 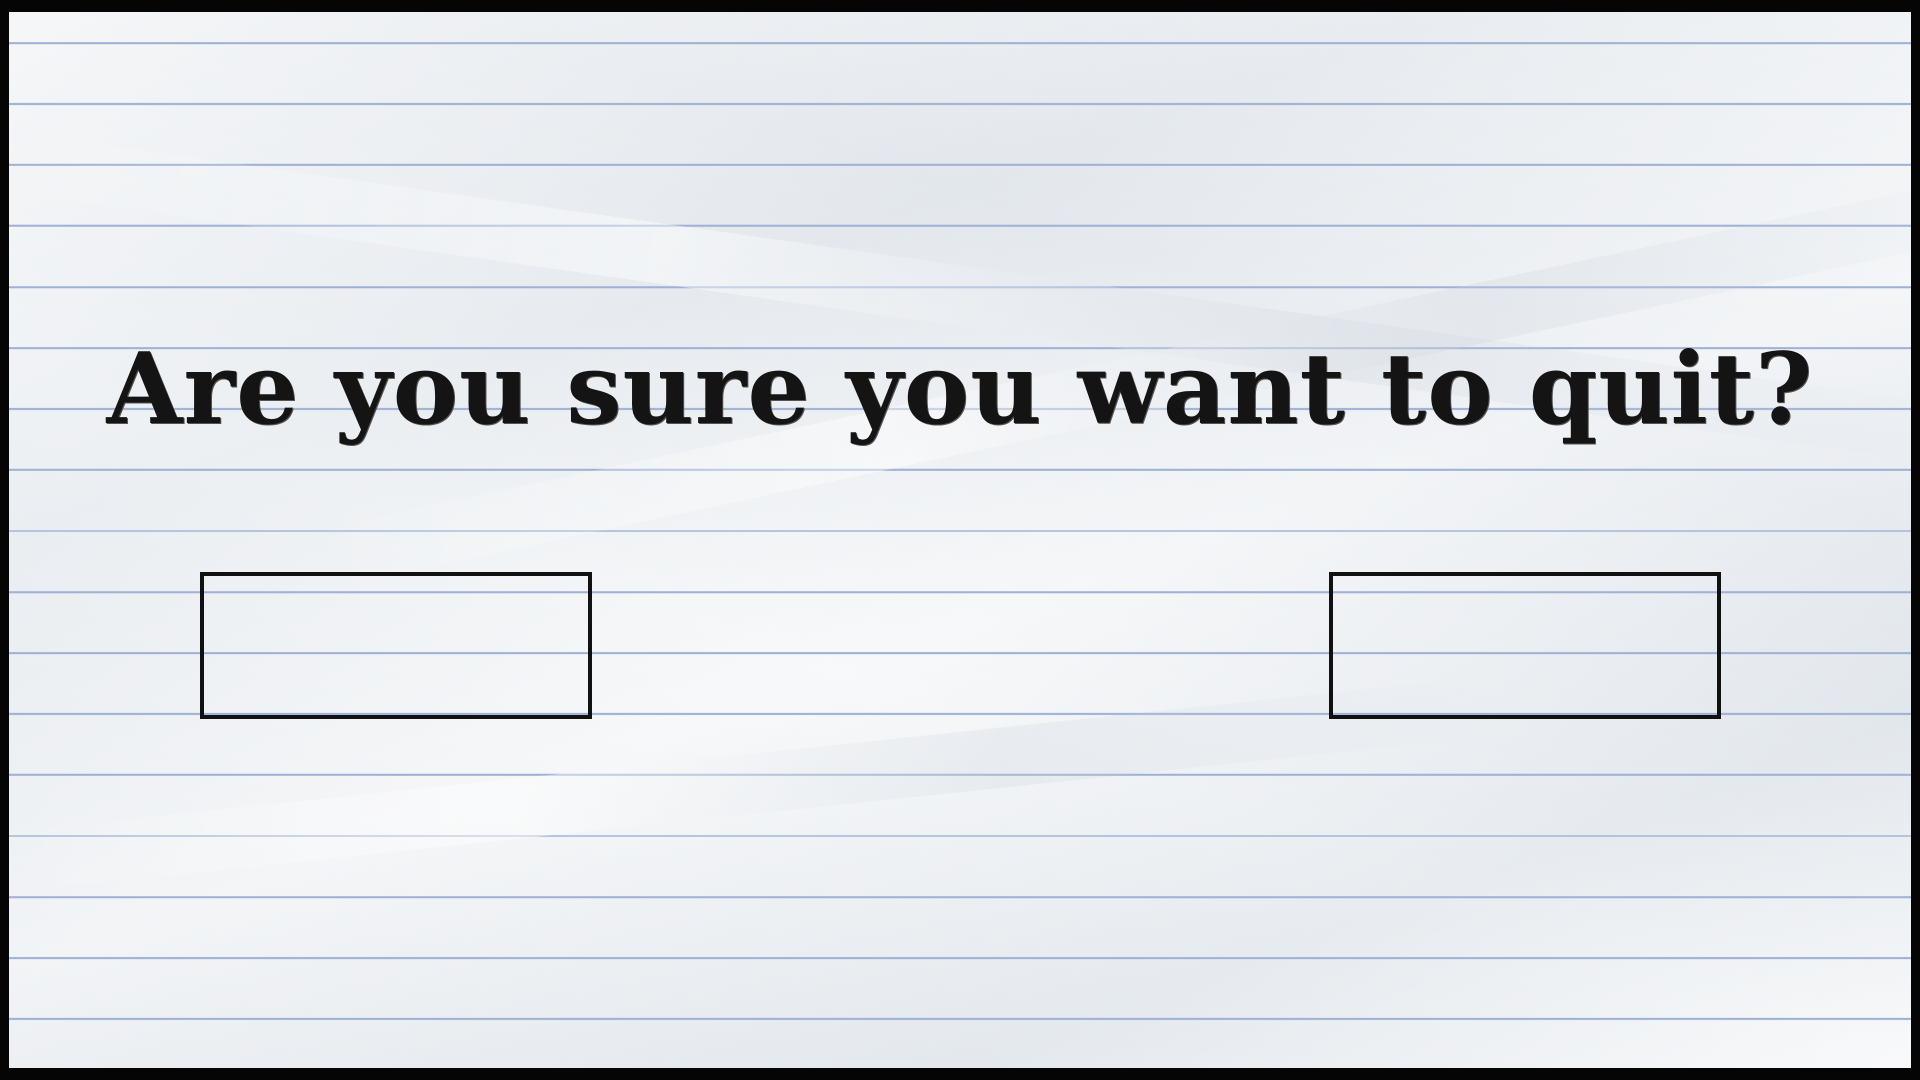 What do you see at coordinates (396, 645) in the screenshot?
I see `confirm-quit-button` at bounding box center [396, 645].